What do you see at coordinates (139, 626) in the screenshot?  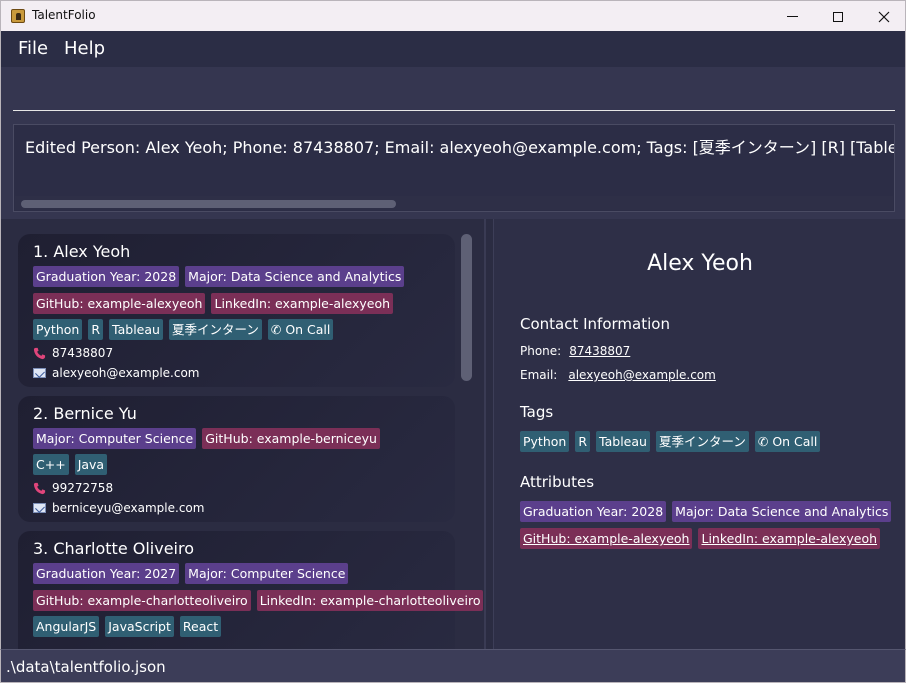 I see `tag: JavaScript` at bounding box center [139, 626].